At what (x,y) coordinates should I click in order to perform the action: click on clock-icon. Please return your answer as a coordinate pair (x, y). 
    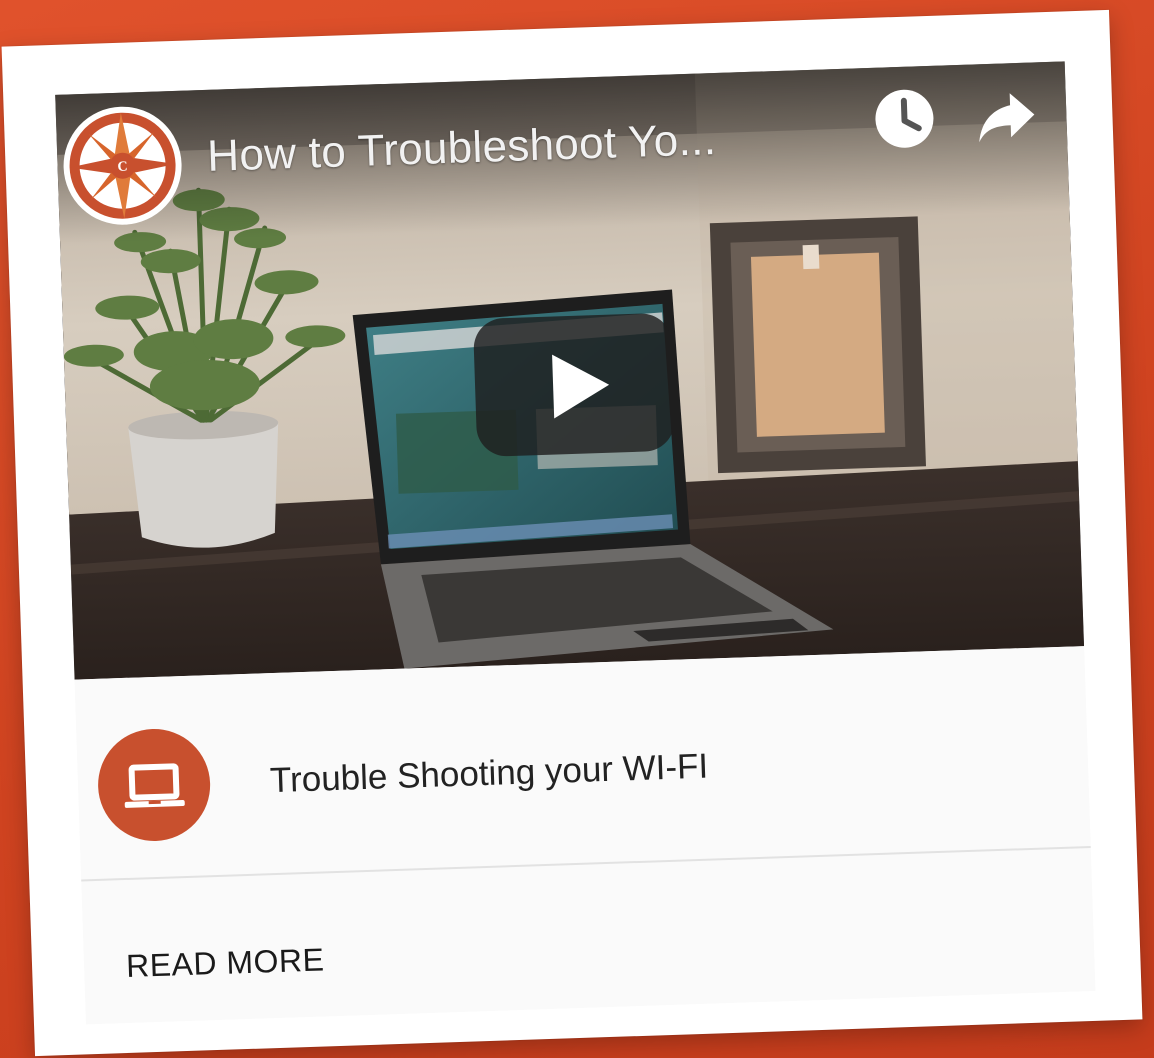
    Looking at the image, I should click on (904, 118).